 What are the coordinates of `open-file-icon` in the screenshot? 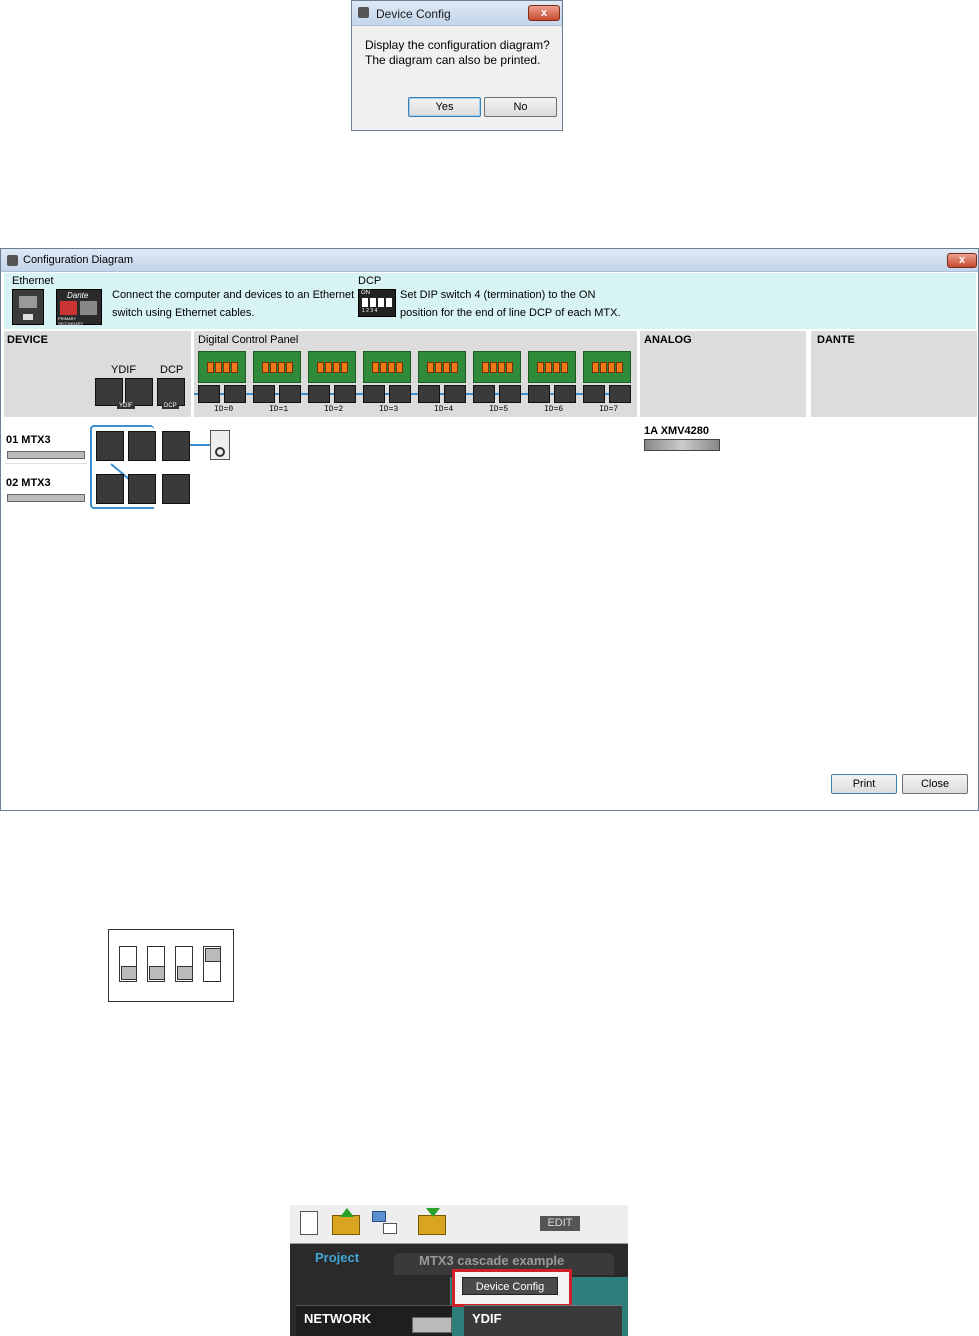 It's located at (346, 1221).